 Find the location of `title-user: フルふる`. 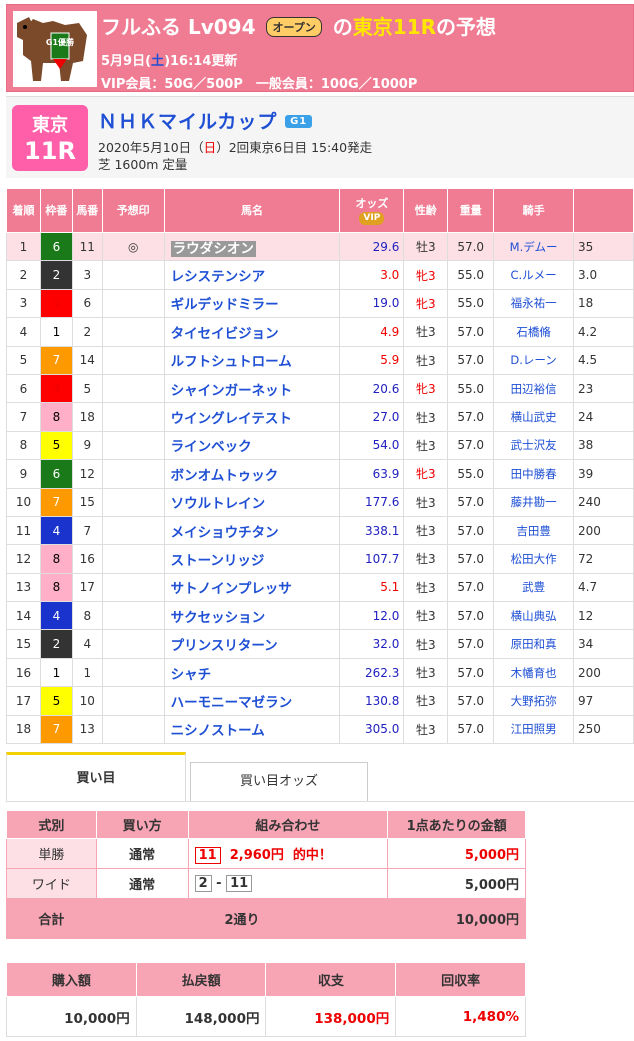

title-user: フルふる is located at coordinates (141, 27).